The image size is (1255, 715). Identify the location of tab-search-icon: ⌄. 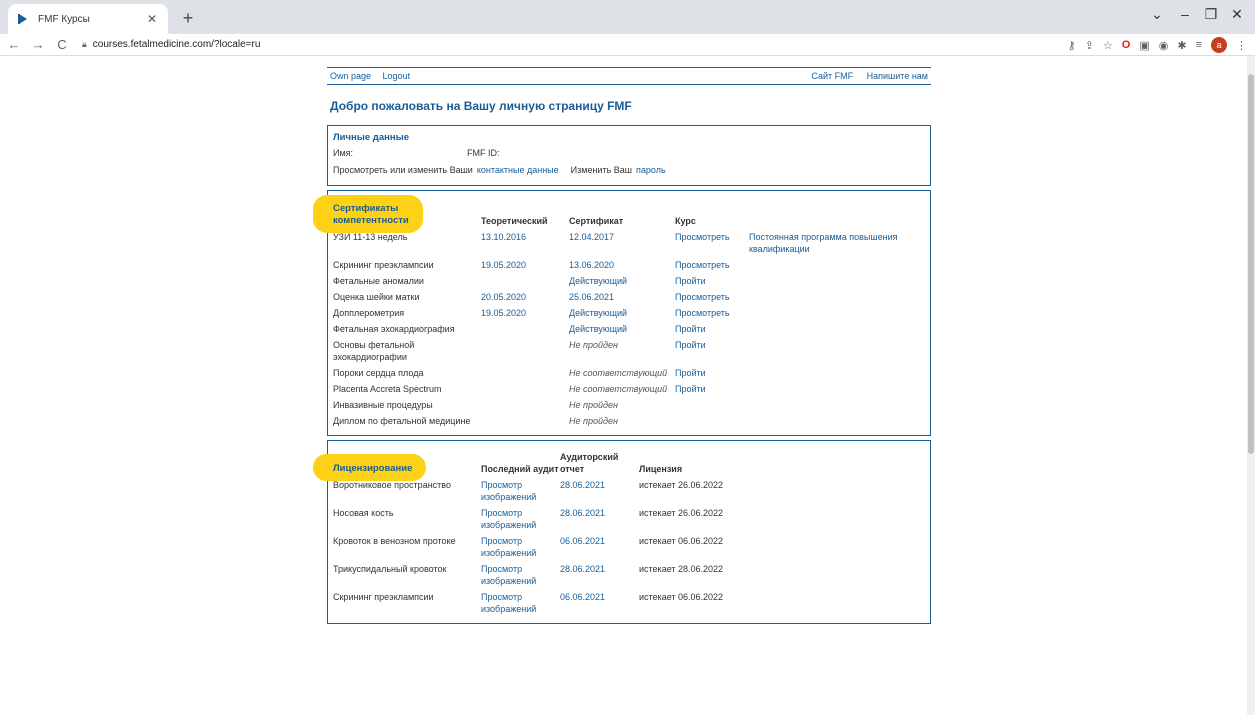
(1157, 14).